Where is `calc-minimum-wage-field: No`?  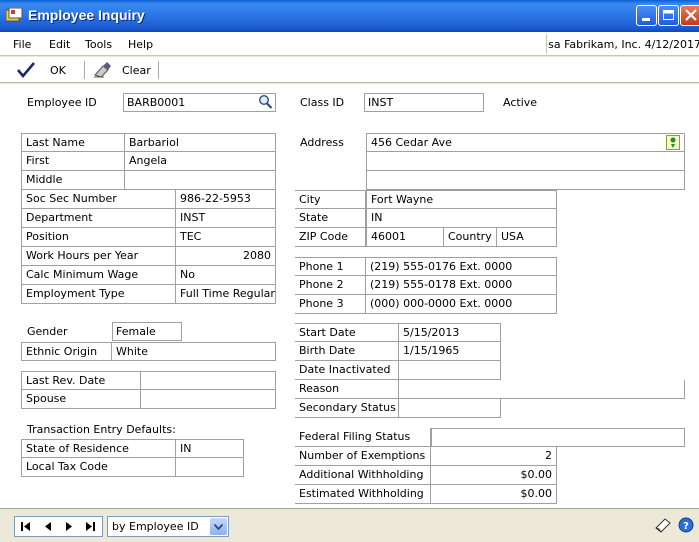
calc-minimum-wage-field: No is located at coordinates (226, 275).